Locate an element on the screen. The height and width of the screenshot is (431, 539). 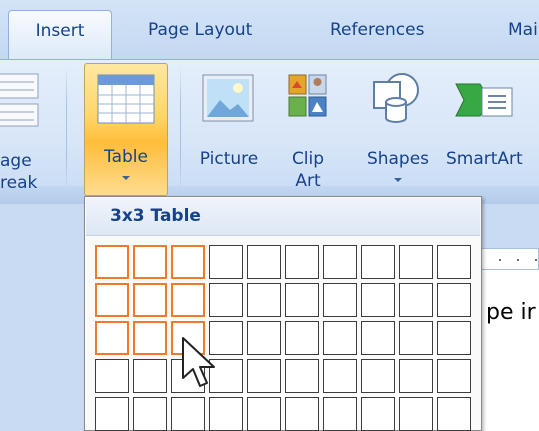
page-break-button: age reak is located at coordinates (30, 129).